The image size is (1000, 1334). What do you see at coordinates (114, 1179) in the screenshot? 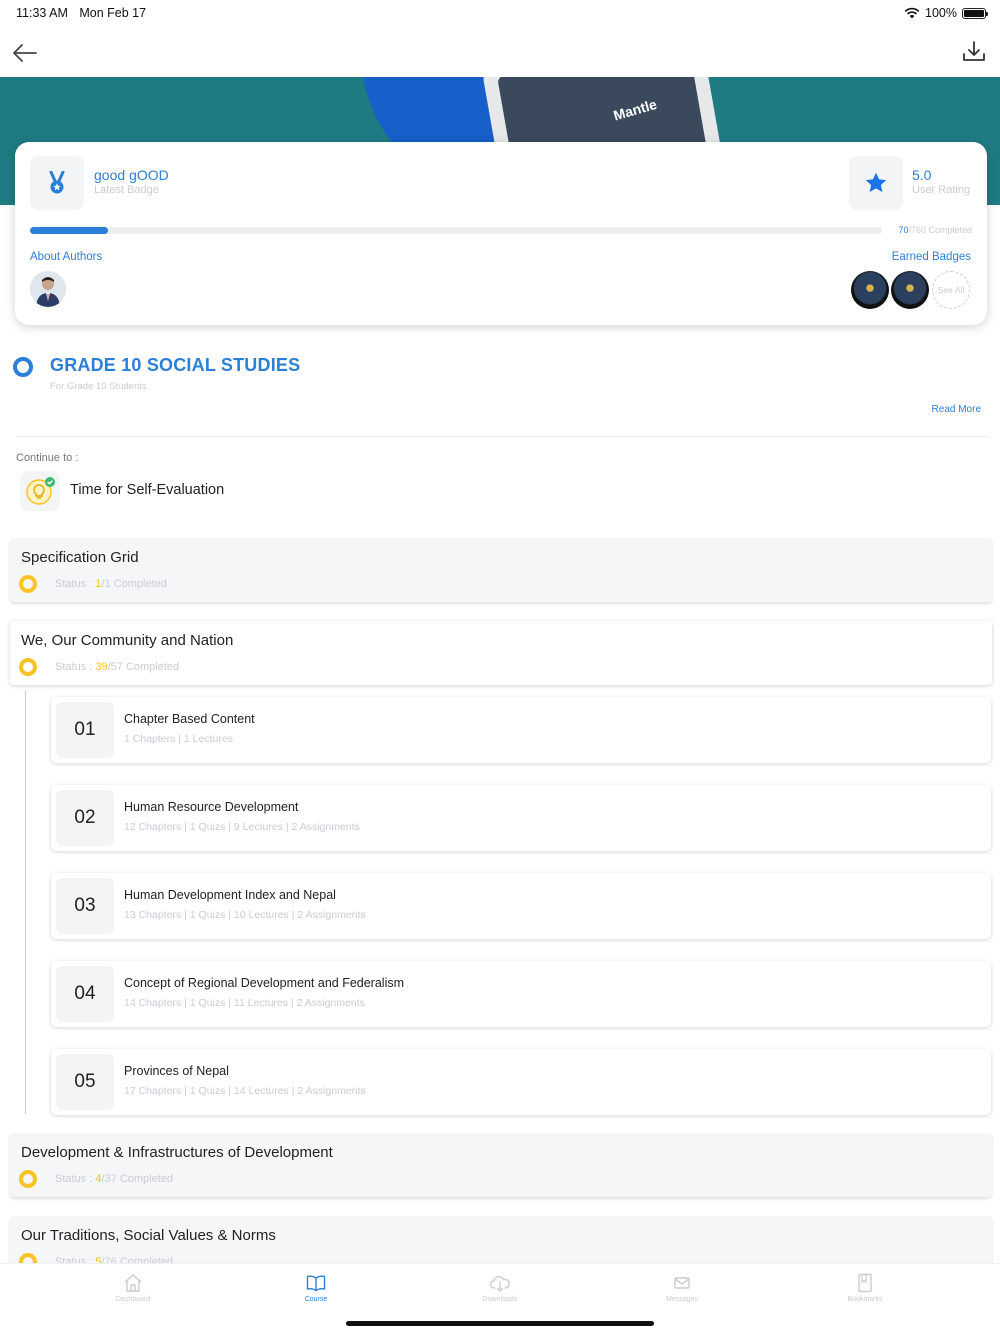
I see `unit-status: Status : 4/37 Completed` at bounding box center [114, 1179].